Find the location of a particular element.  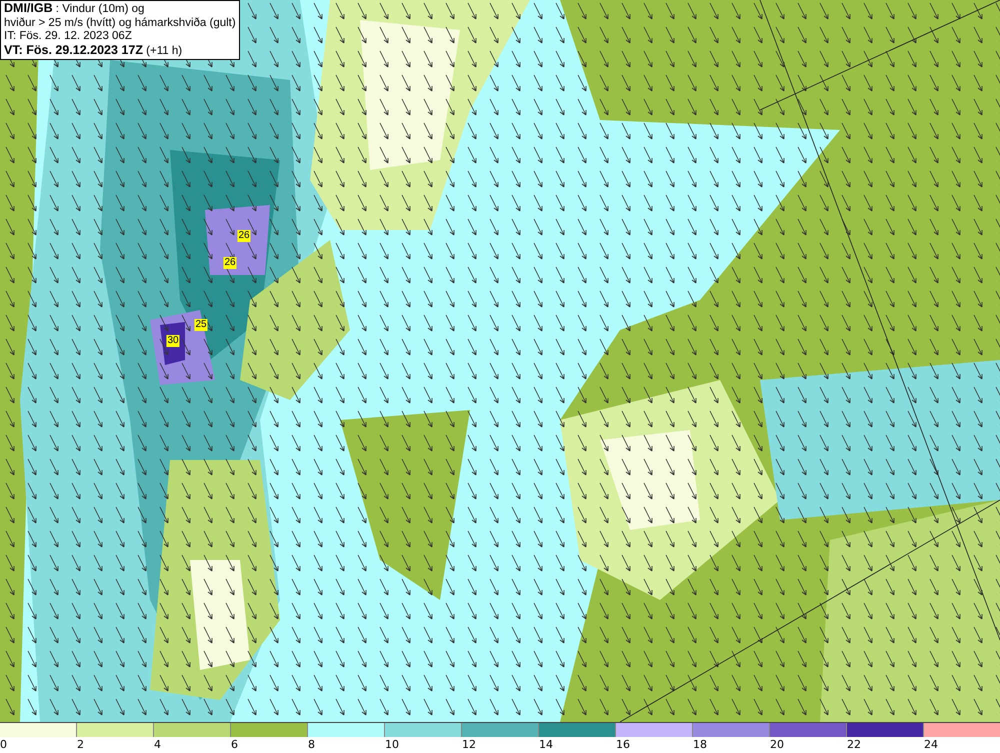

legend-tick-label: 10 is located at coordinates (392, 744).